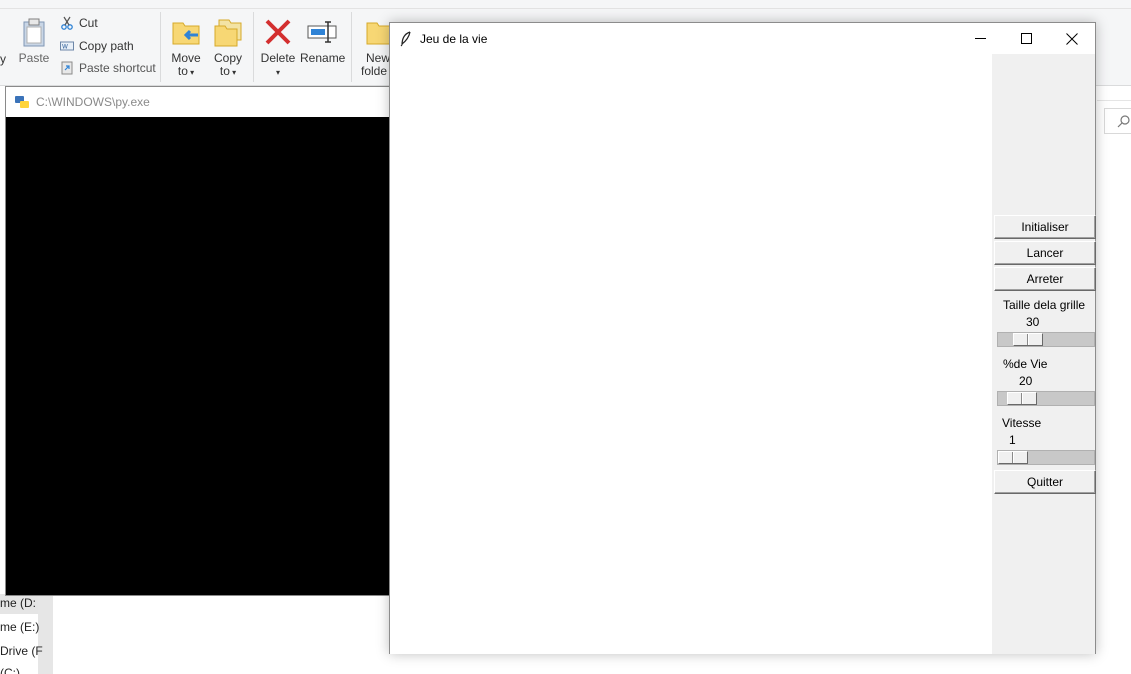 The image size is (1131, 674). I want to click on copy-to-button: Copy to ▾, so click(228, 47).